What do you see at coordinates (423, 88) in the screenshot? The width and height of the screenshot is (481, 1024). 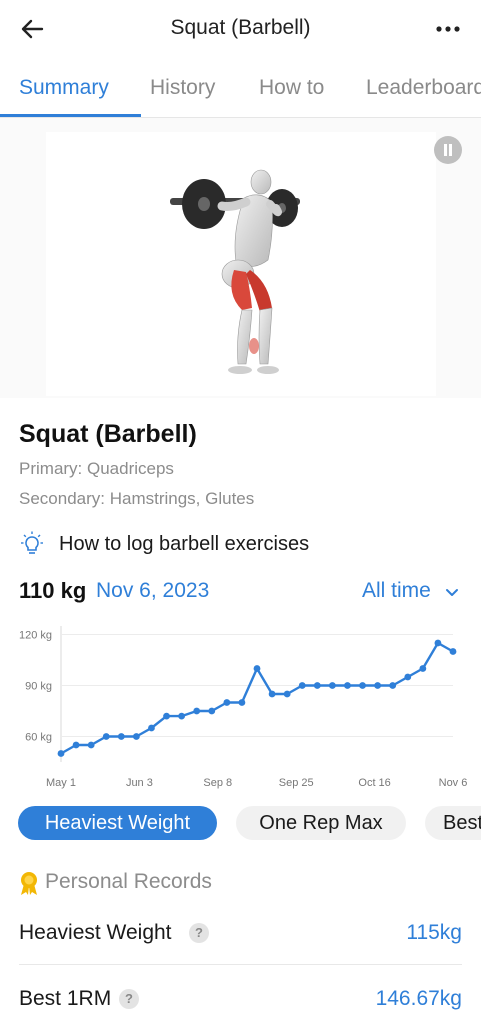 I see `tab-leaderboard: Leaderboard` at bounding box center [423, 88].